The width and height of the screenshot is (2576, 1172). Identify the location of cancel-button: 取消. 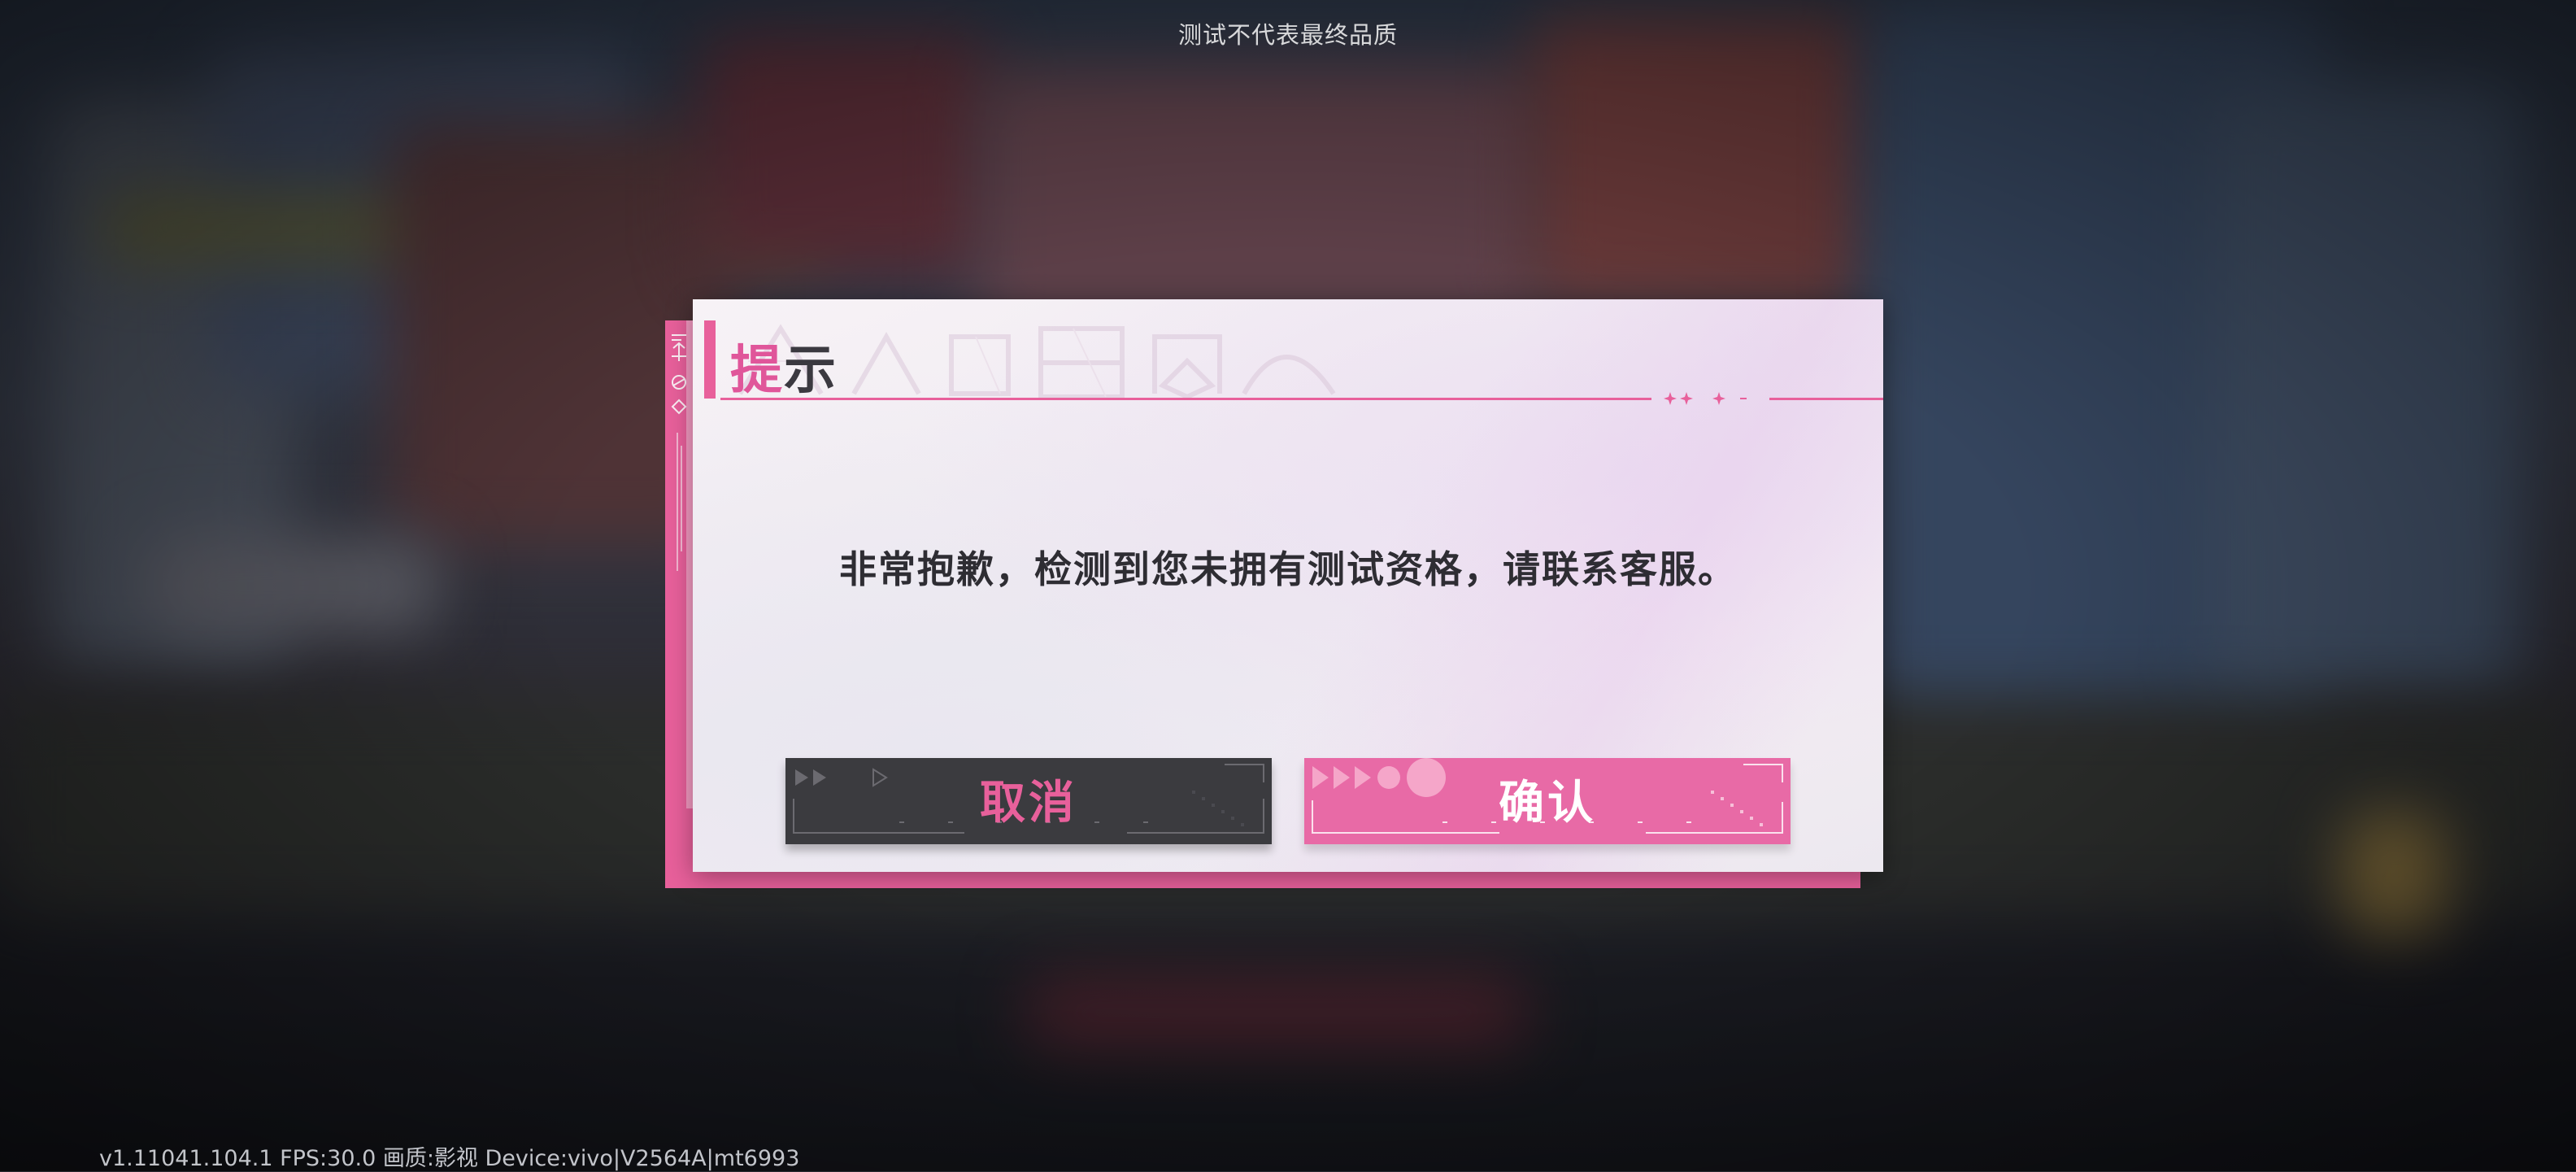
(1028, 801).